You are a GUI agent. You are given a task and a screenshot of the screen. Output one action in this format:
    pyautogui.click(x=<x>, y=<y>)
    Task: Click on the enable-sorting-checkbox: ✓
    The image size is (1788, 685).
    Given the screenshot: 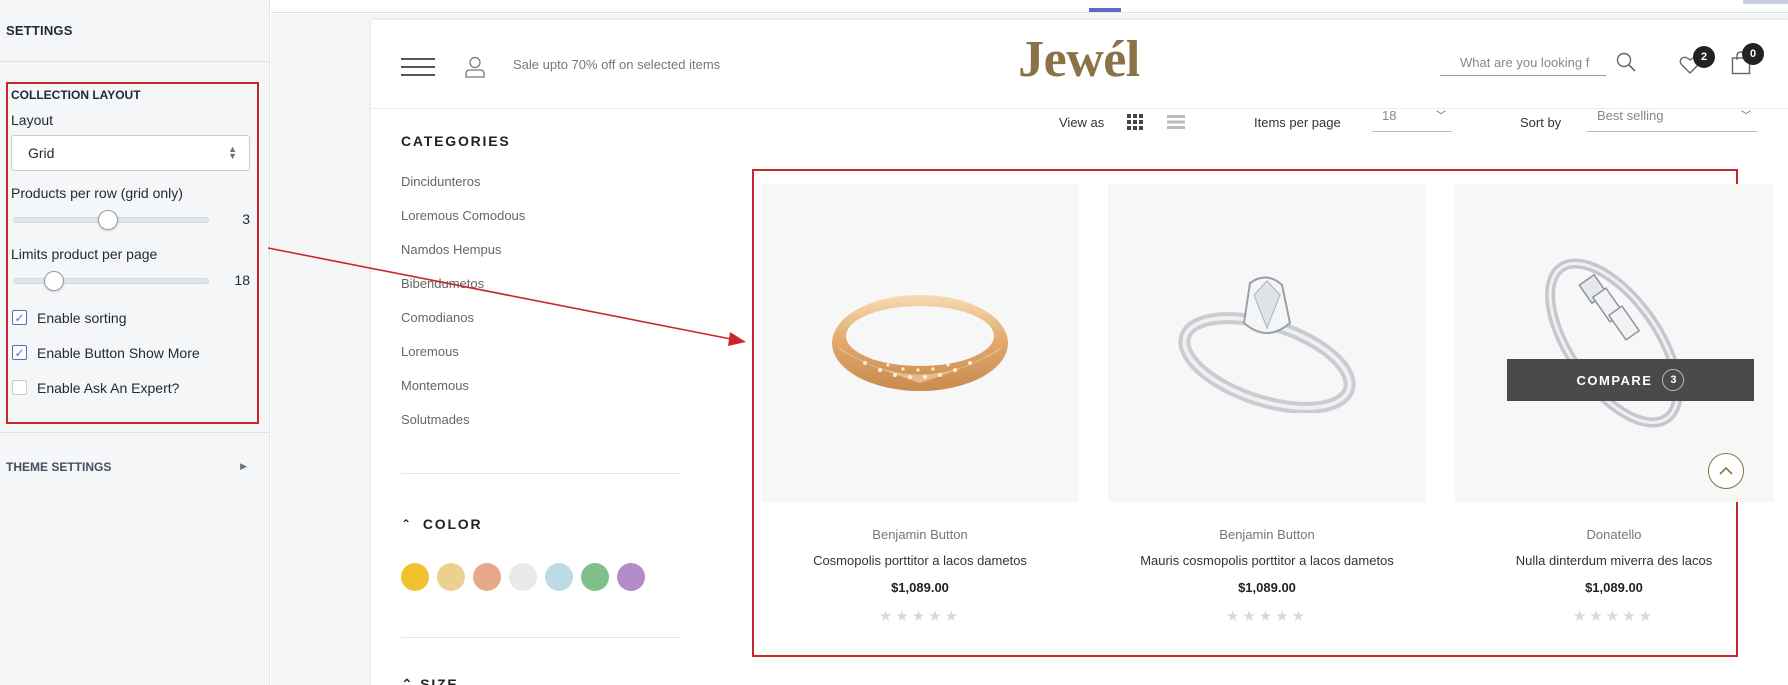 What is the action you would take?
    pyautogui.click(x=19, y=317)
    